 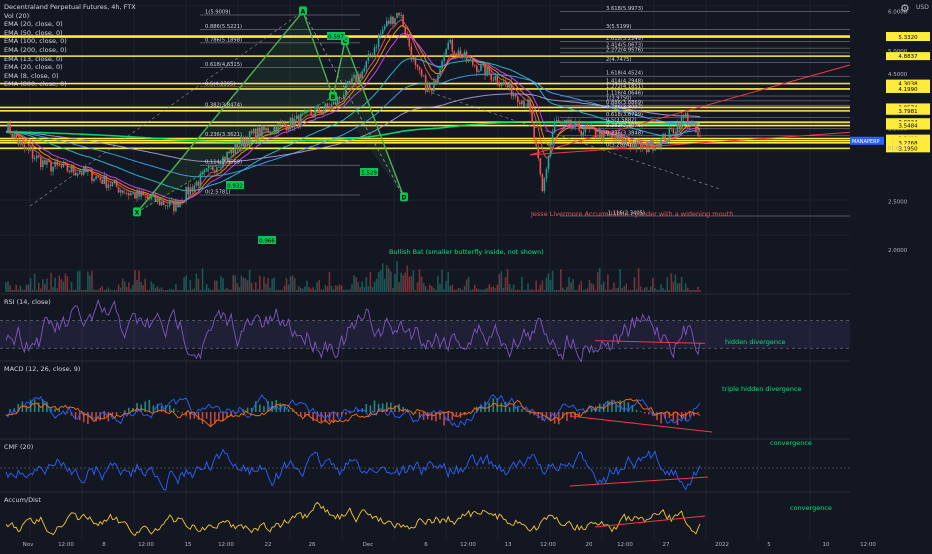 I want to click on rsi-band, so click(x=425, y=334).